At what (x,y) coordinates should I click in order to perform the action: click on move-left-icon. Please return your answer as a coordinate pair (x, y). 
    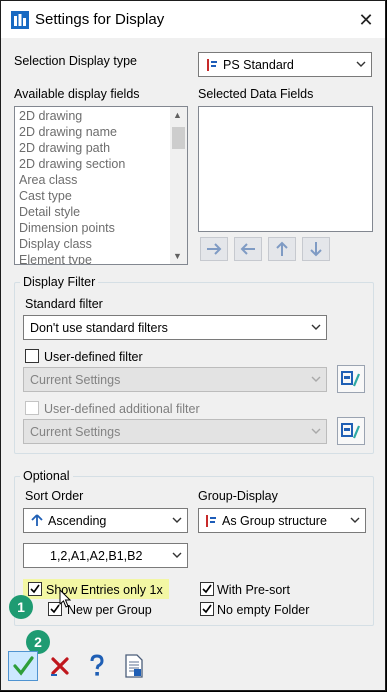
    Looking at the image, I should click on (247, 249).